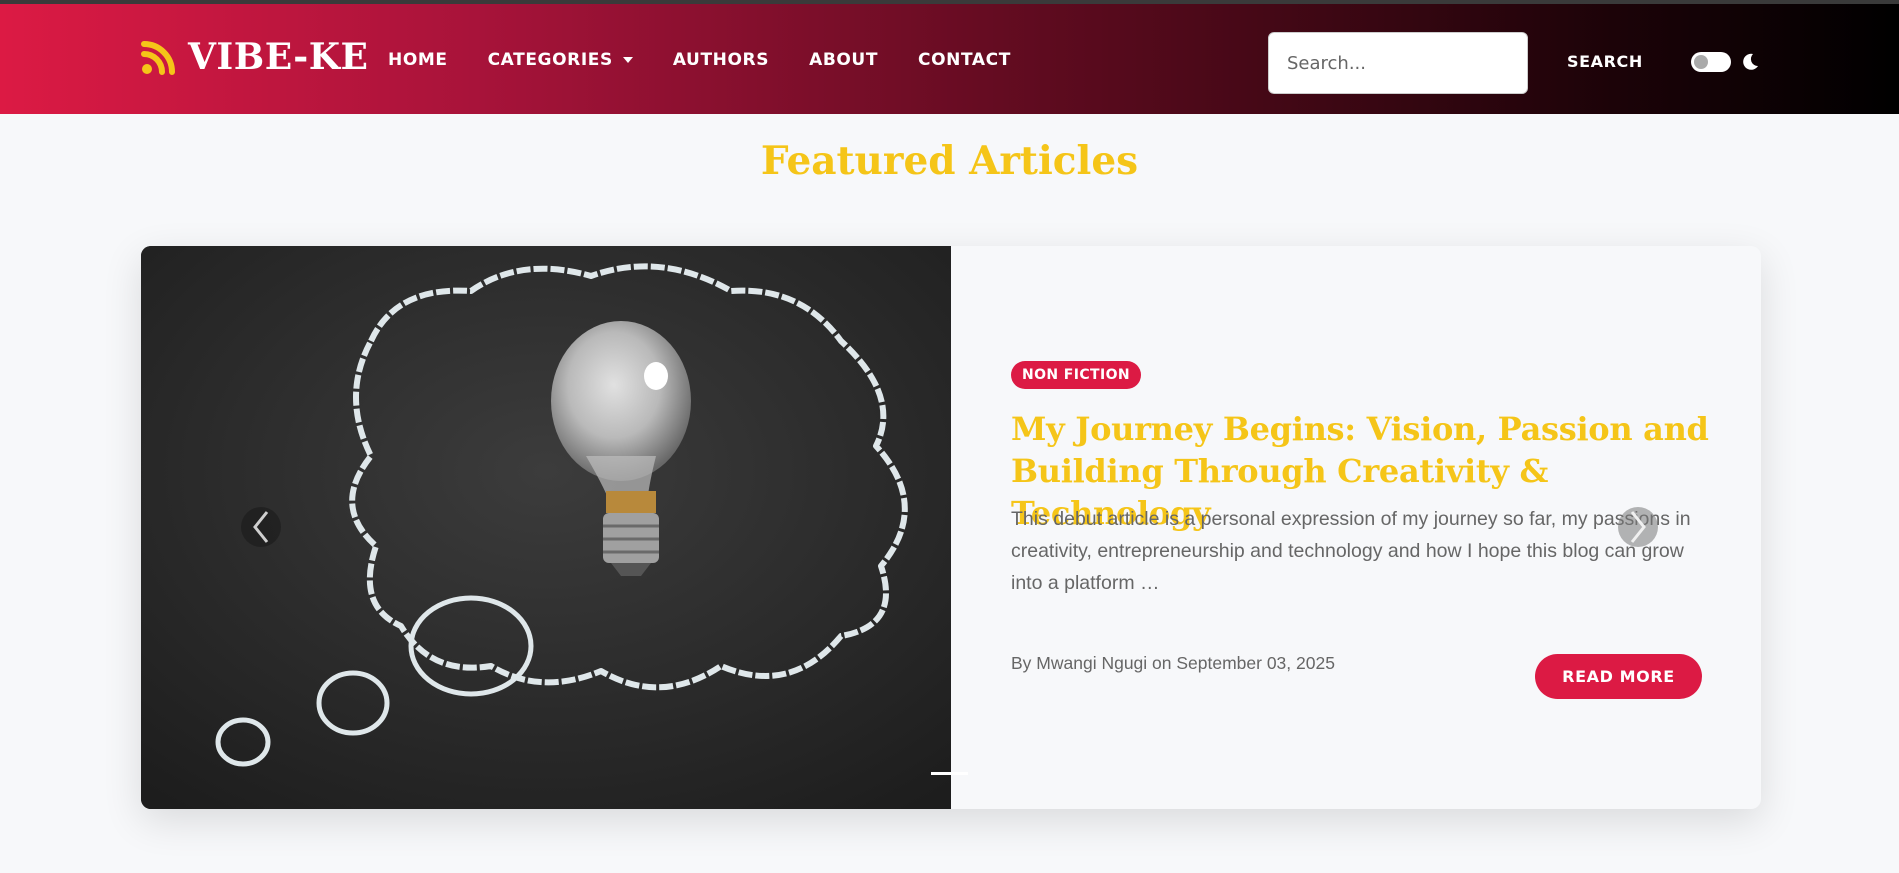  What do you see at coordinates (1618, 676) in the screenshot?
I see `read-more-button: READ MORE` at bounding box center [1618, 676].